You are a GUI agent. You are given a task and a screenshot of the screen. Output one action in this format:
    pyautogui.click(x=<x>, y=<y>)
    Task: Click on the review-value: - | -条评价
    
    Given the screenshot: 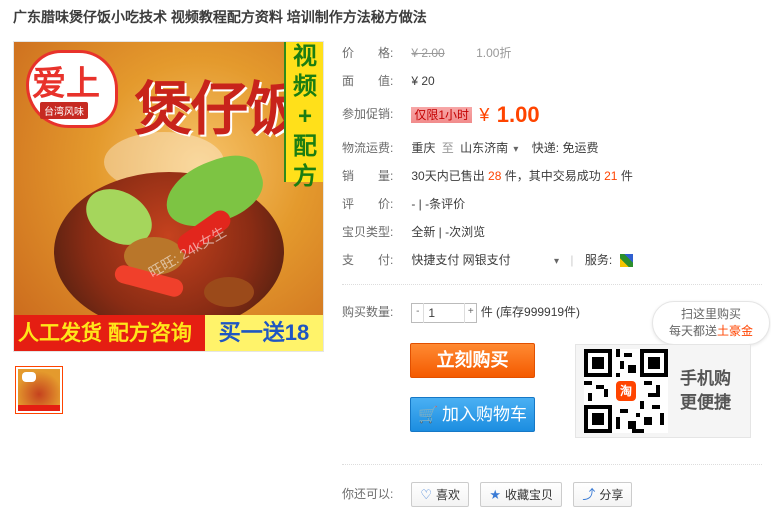 What is the action you would take?
    pyautogui.click(x=438, y=204)
    